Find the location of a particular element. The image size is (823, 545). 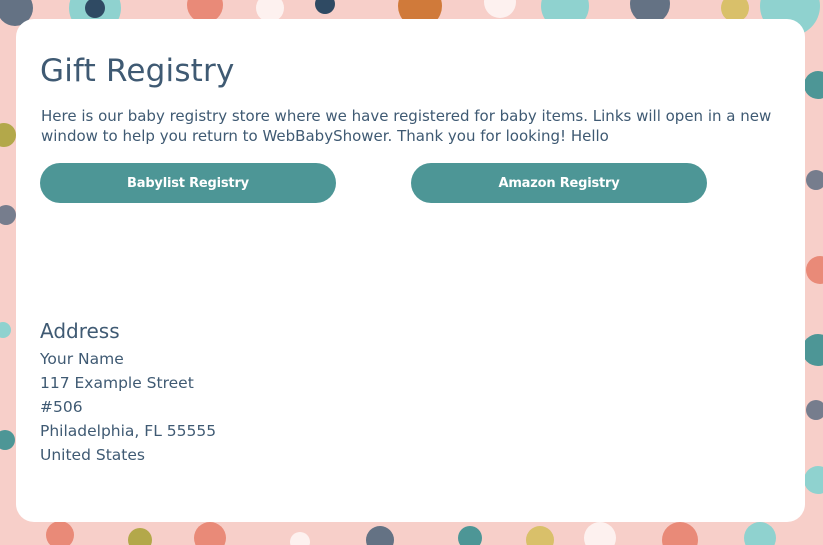

address-unit: #506 is located at coordinates (61, 407).